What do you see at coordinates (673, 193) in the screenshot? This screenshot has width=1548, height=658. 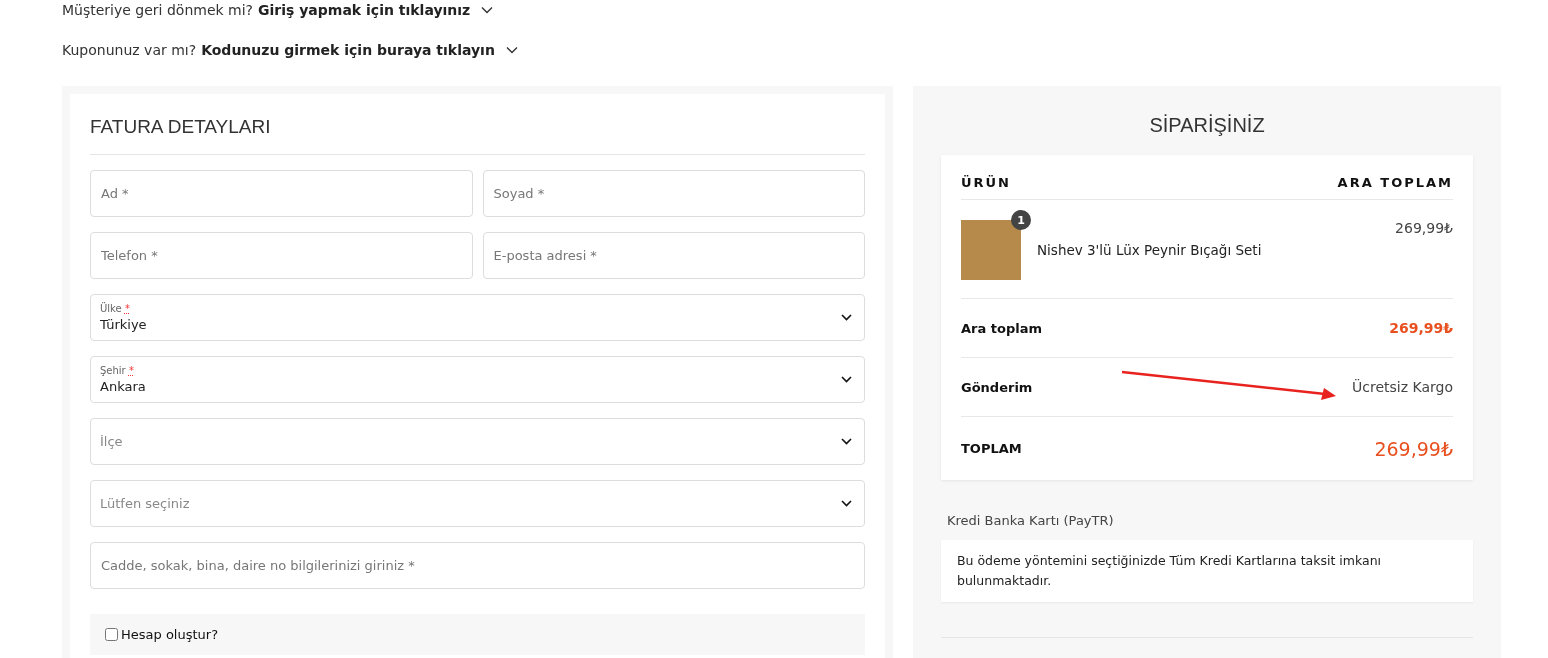 I see `input-field: Soyad *` at bounding box center [673, 193].